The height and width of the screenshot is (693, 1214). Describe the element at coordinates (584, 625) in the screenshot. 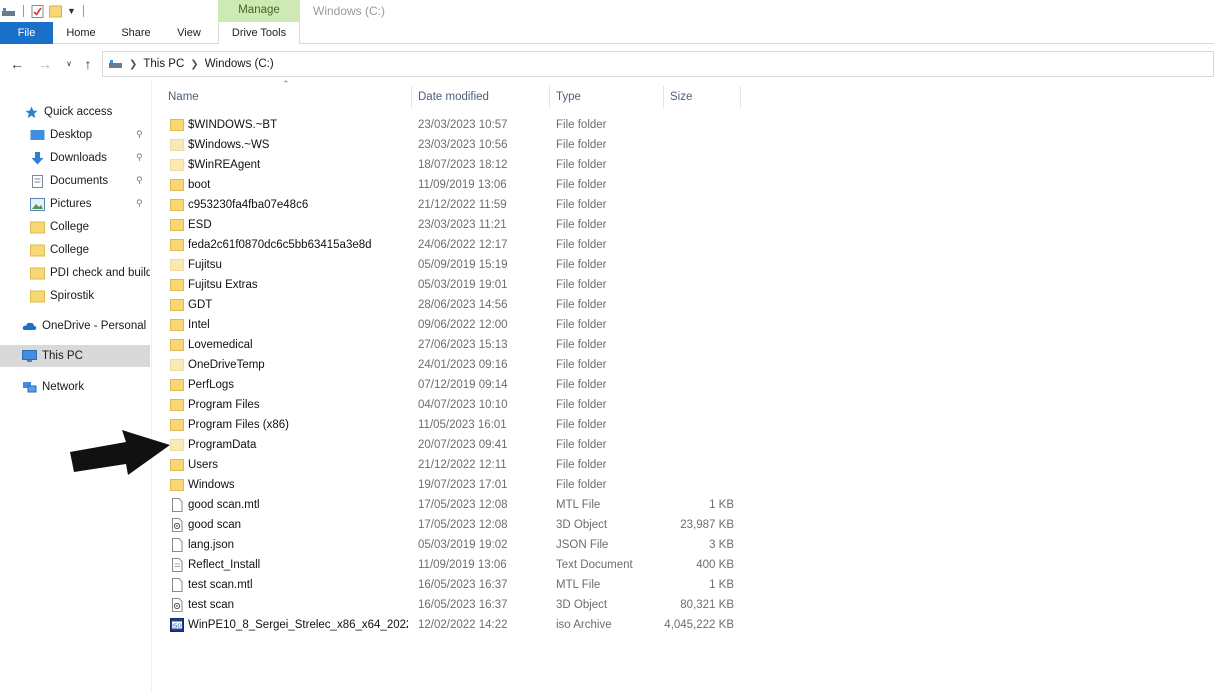

I see `file-type: iso Archive` at that location.